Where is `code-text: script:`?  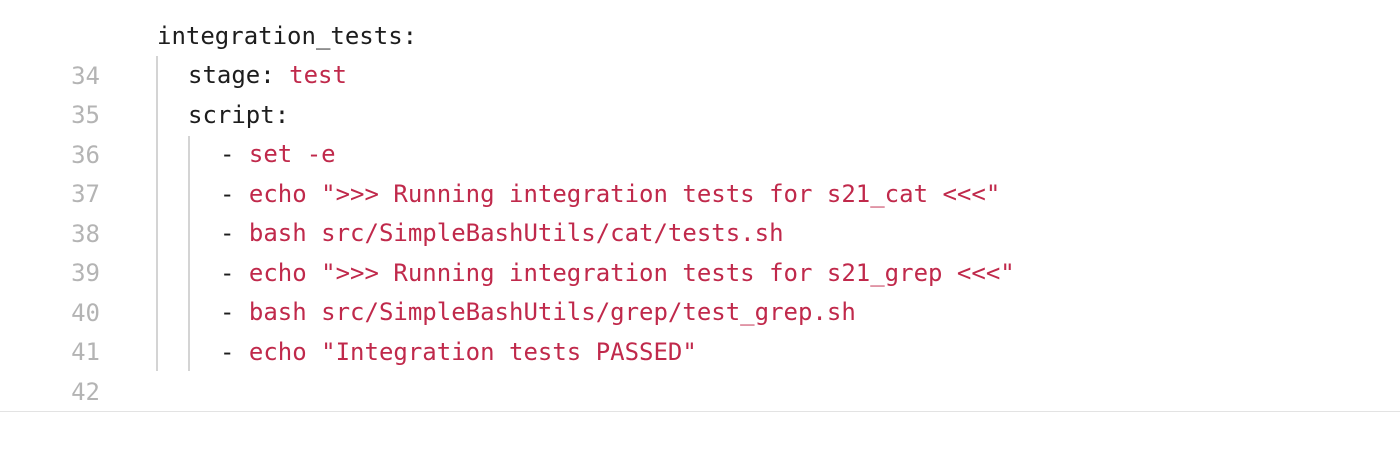
code-text: script: is located at coordinates (238, 115).